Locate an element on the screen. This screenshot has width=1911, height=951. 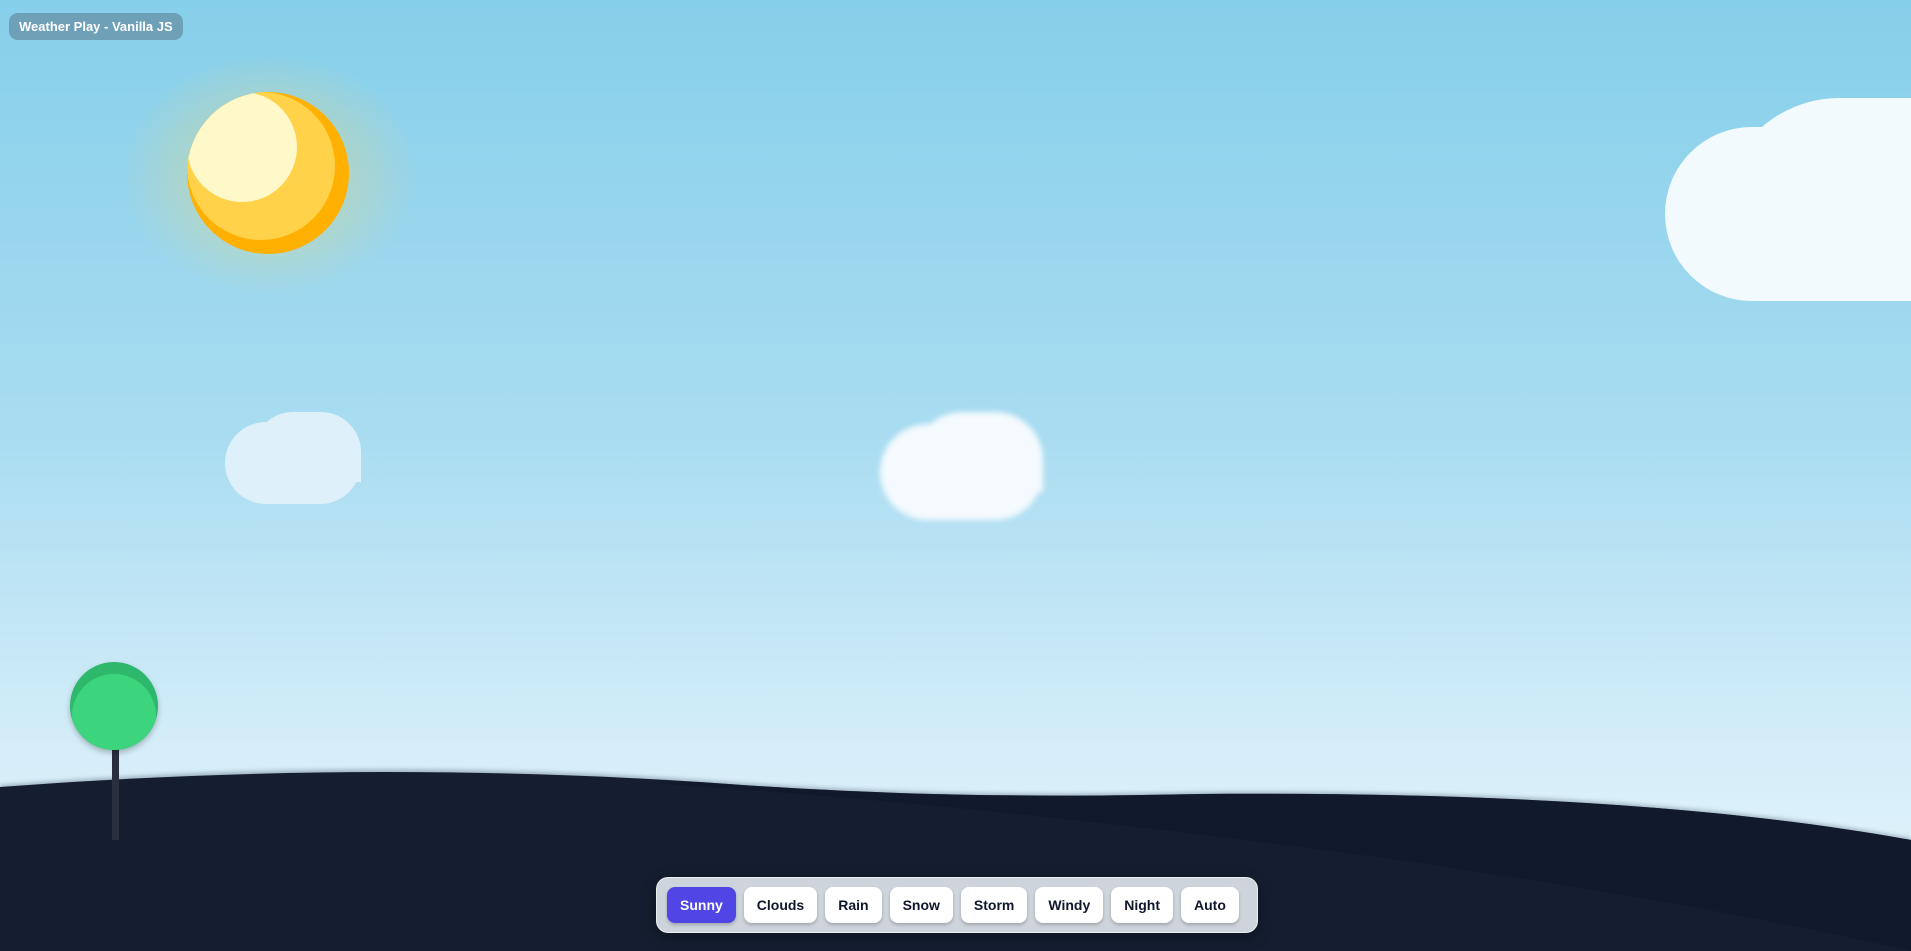
night-button: Night is located at coordinates (1142, 905).